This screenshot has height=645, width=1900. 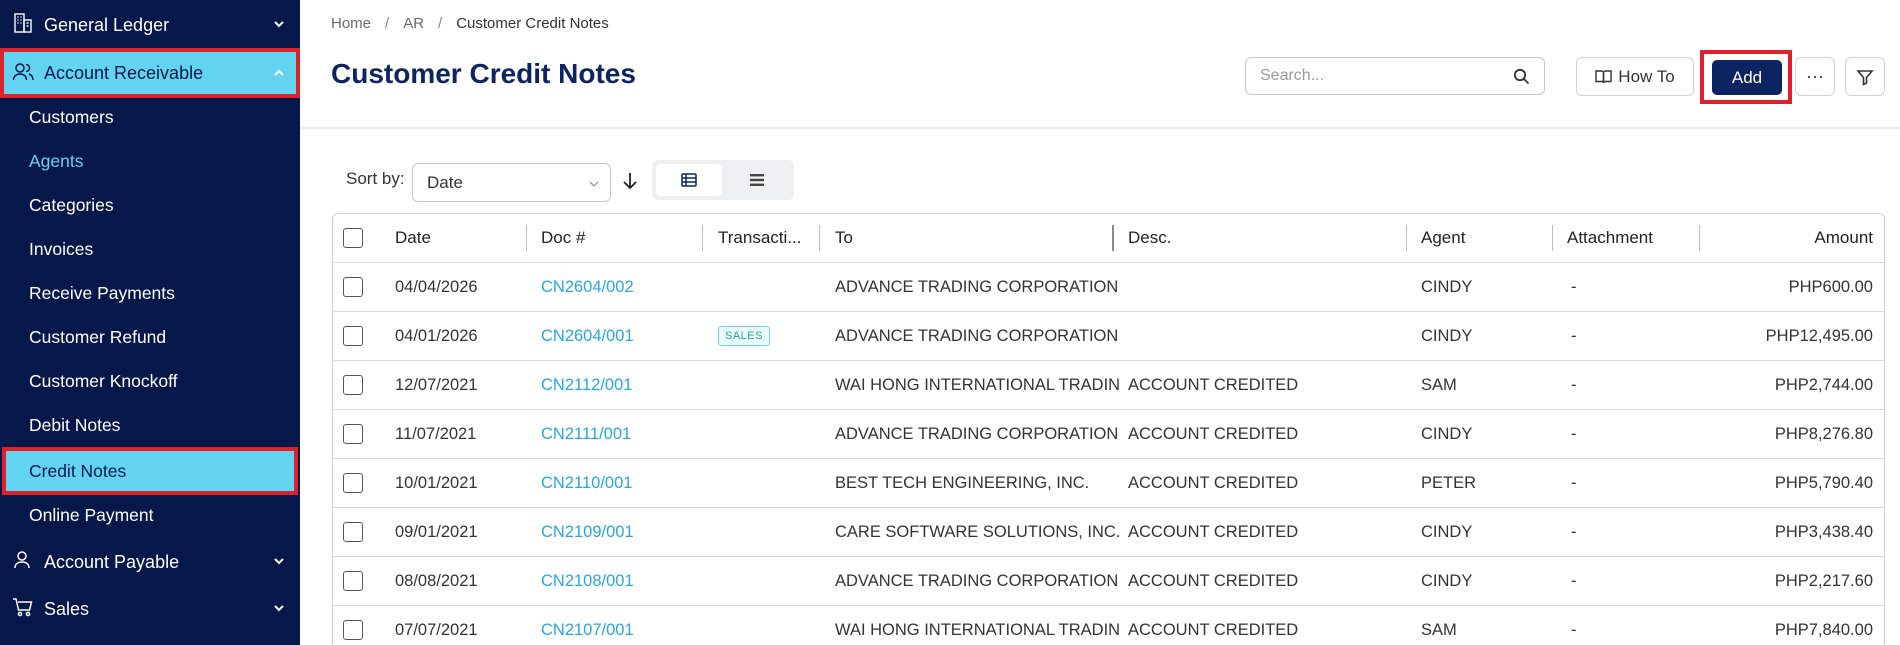 What do you see at coordinates (150, 562) in the screenshot?
I see `sidebar-group-account-payable: Account Payable` at bounding box center [150, 562].